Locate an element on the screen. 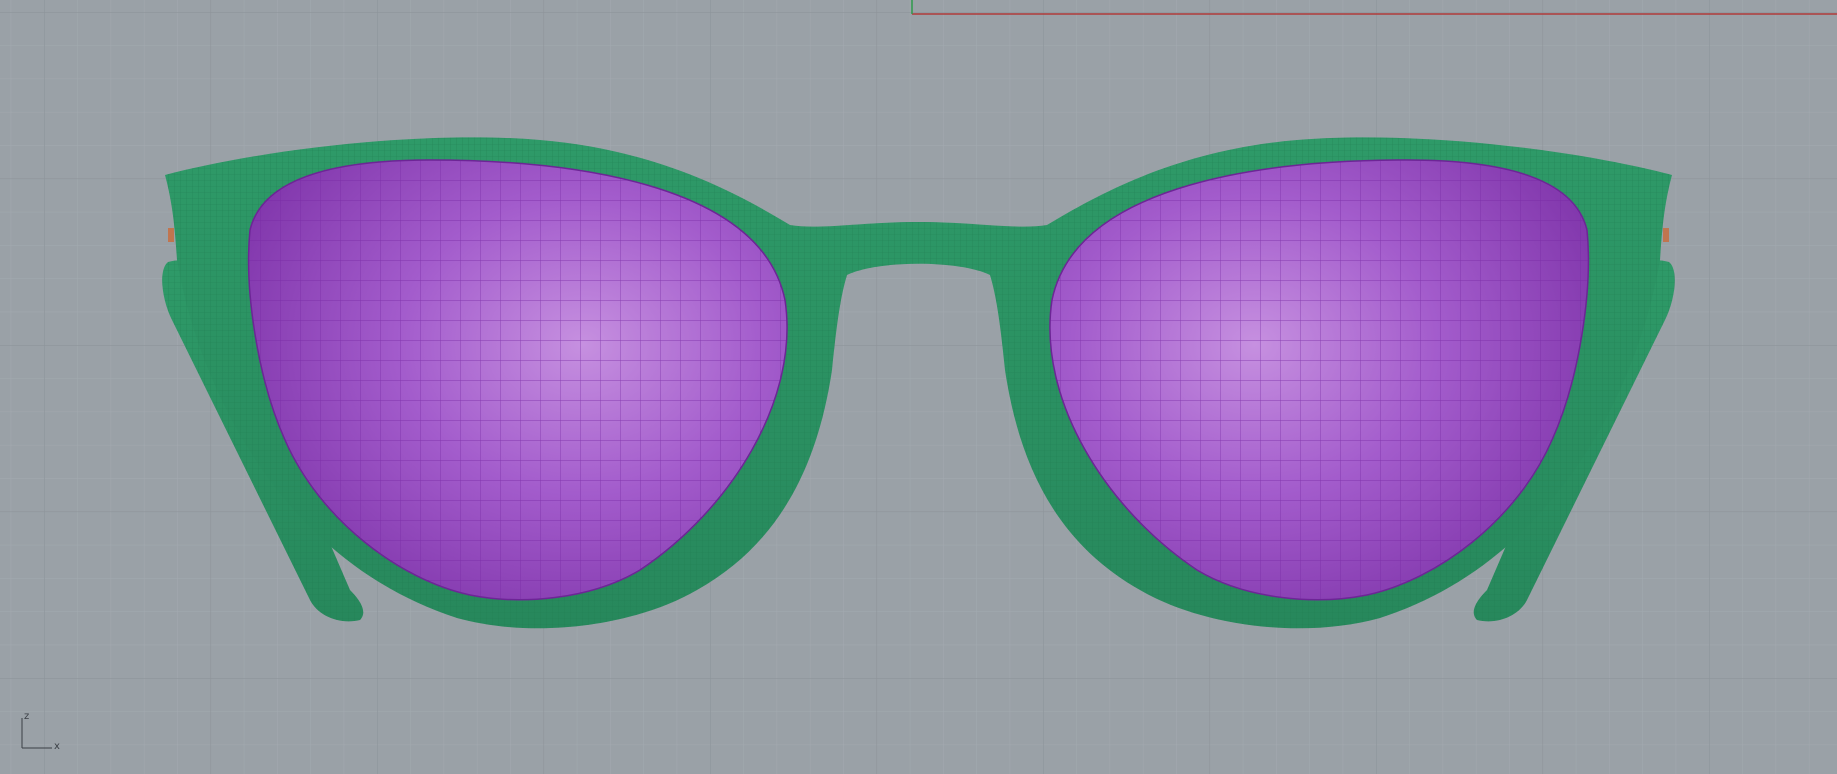  axis-label-x: x is located at coordinates (57, 746).